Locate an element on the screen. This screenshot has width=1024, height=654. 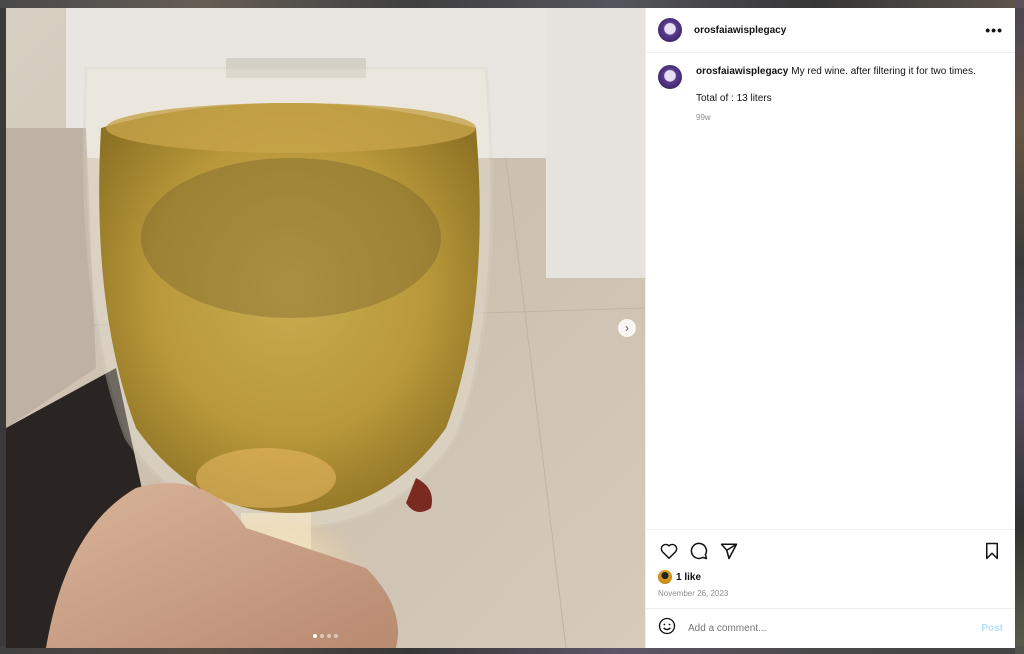
author-username: orosfaiawisplegacy is located at coordinates (740, 30).